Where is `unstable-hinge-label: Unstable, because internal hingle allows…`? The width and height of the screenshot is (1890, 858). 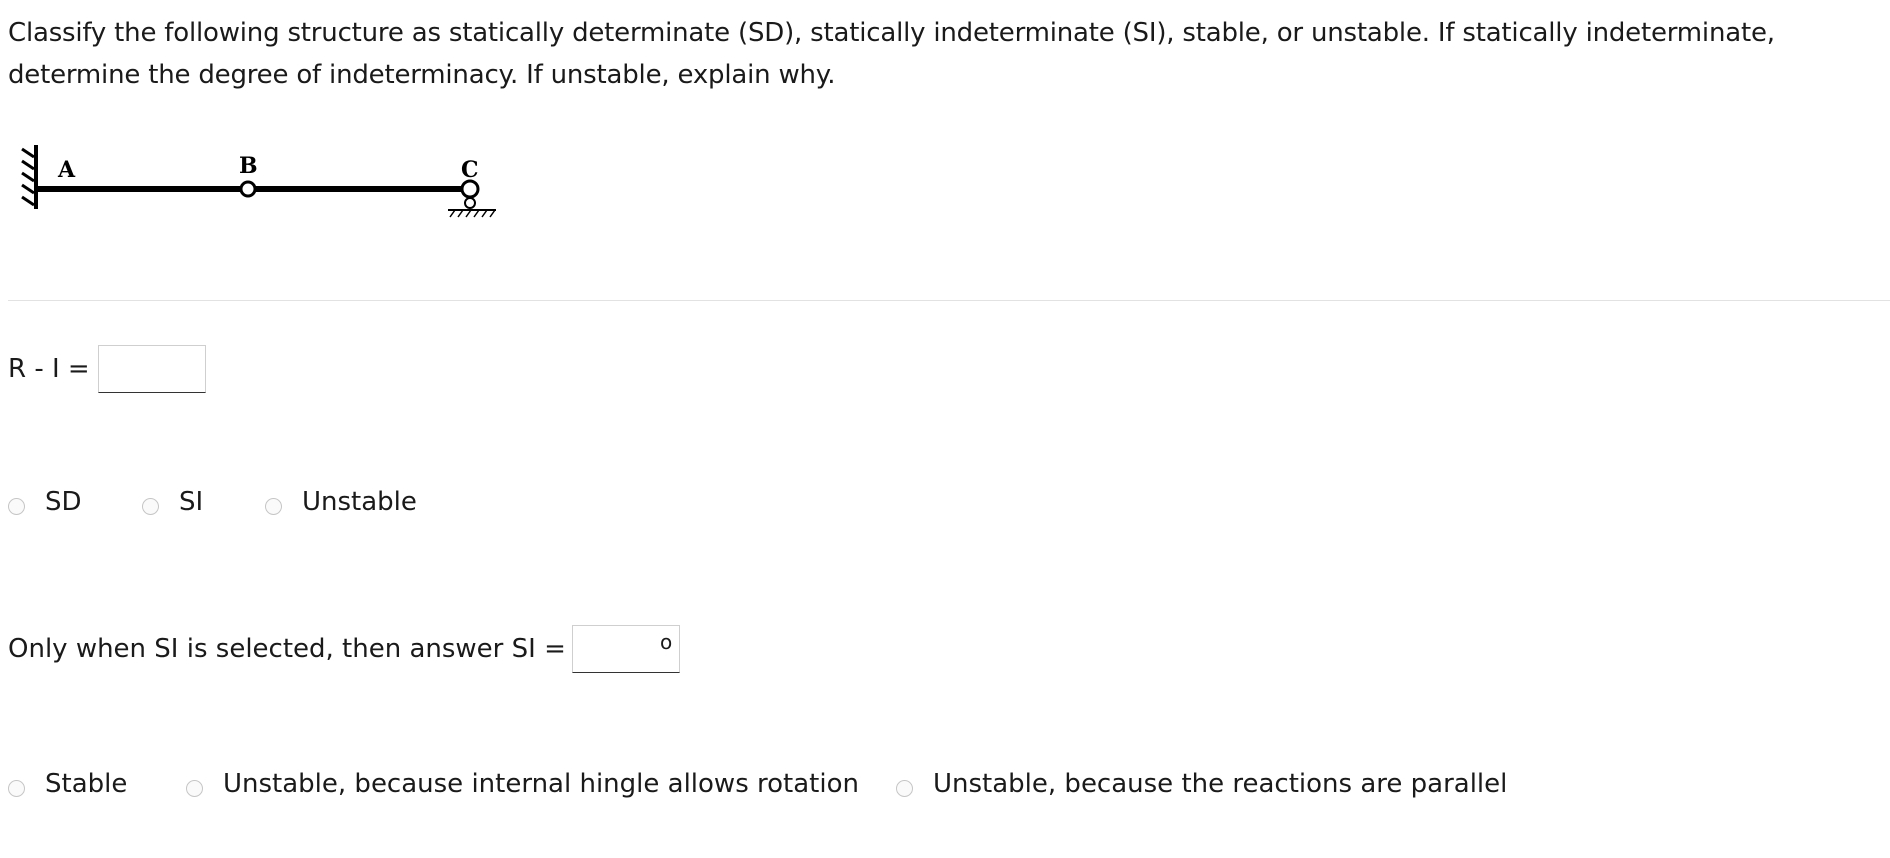
unstable-hinge-label: Unstable, because internal hingle allows… is located at coordinates (541, 784).